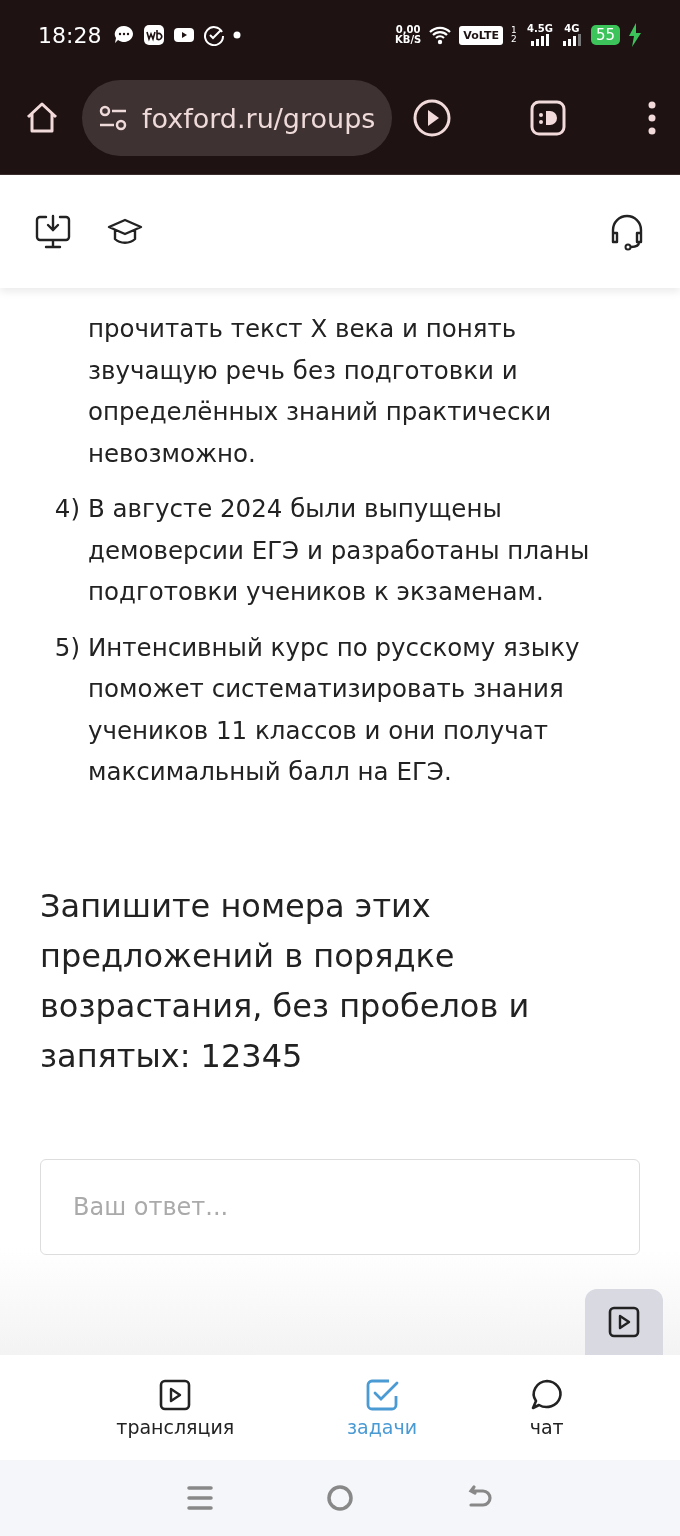 The width and height of the screenshot is (680, 1536). Describe the element at coordinates (572, 29) in the screenshot. I see `network-type: 4G` at that location.